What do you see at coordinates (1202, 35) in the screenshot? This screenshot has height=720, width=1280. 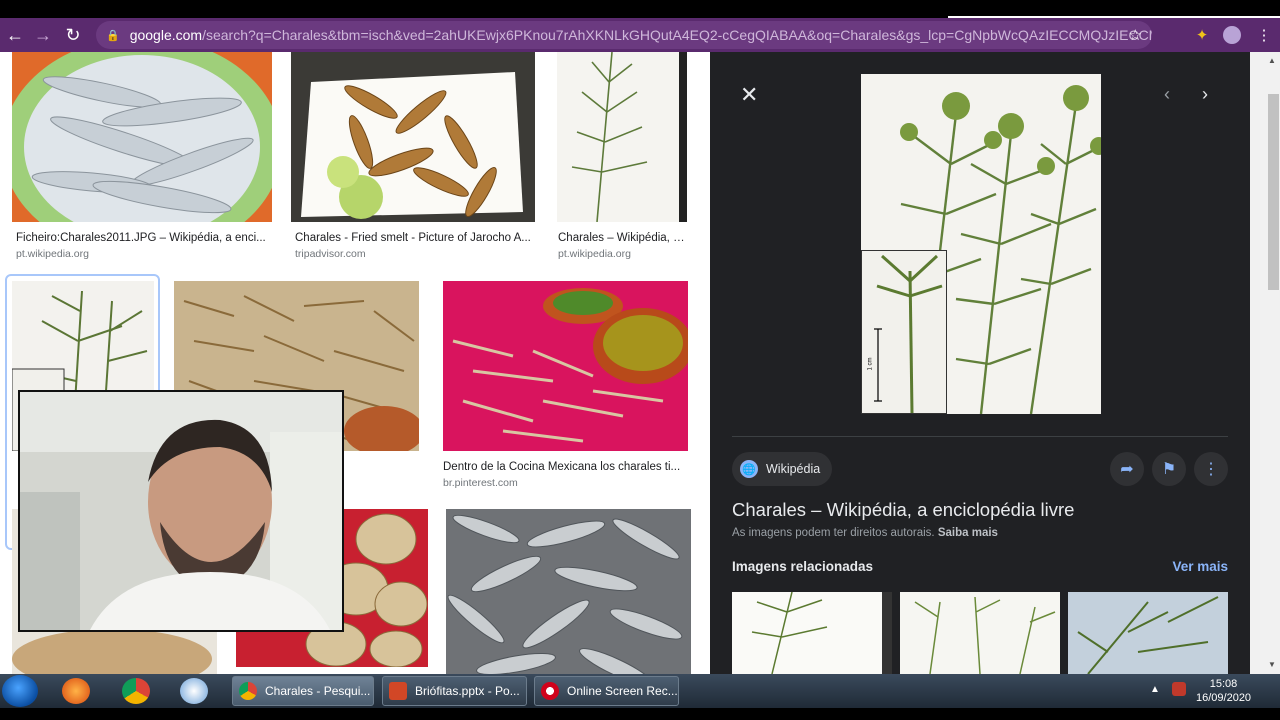 I see `extension-puzzle-icon: ✦` at bounding box center [1202, 35].